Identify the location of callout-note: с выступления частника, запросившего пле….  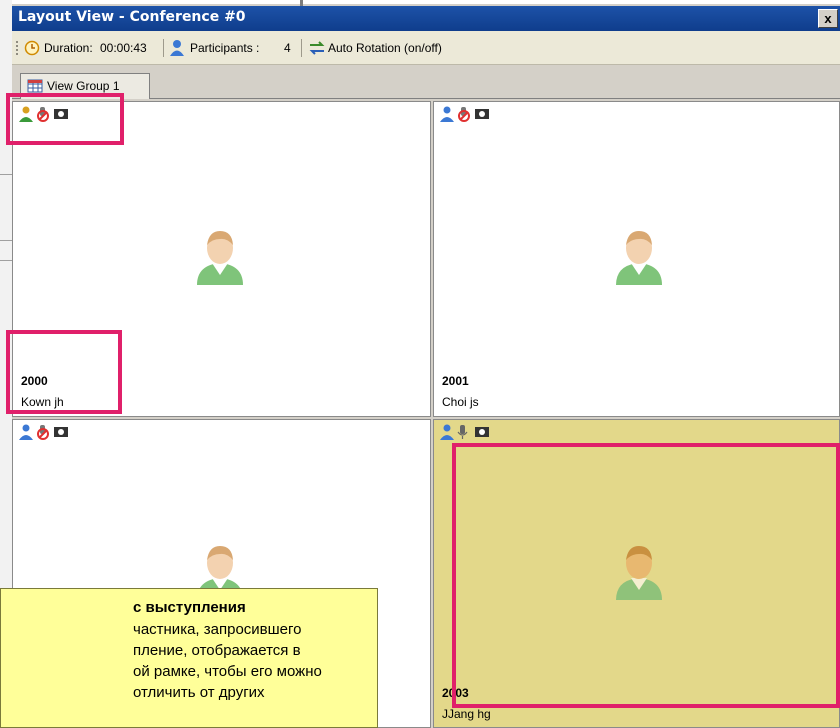
(189, 658).